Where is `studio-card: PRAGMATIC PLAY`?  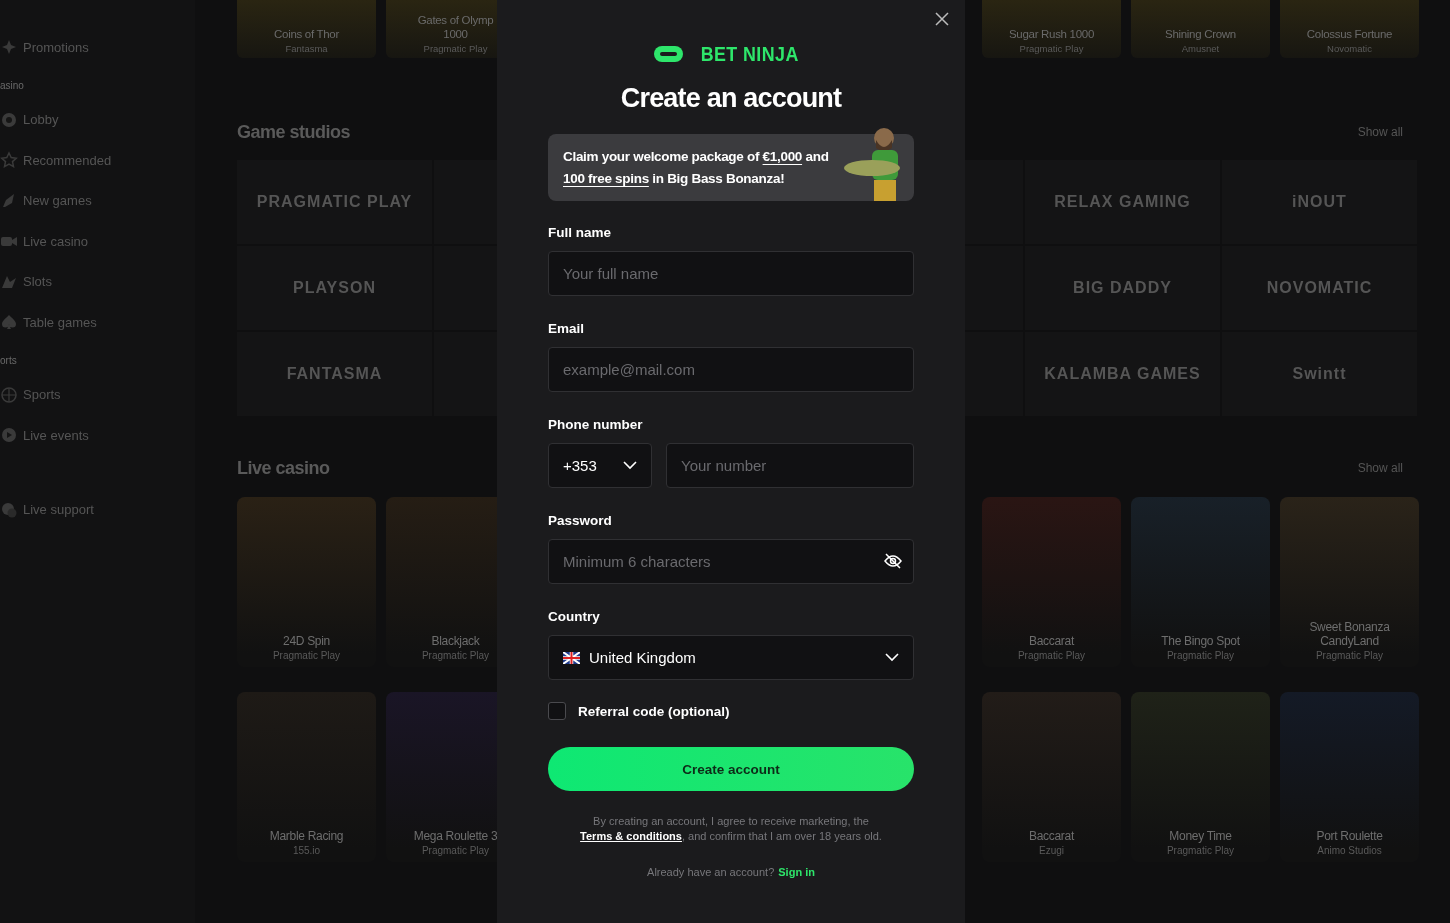
studio-card: PRAGMATIC PLAY is located at coordinates (334, 202).